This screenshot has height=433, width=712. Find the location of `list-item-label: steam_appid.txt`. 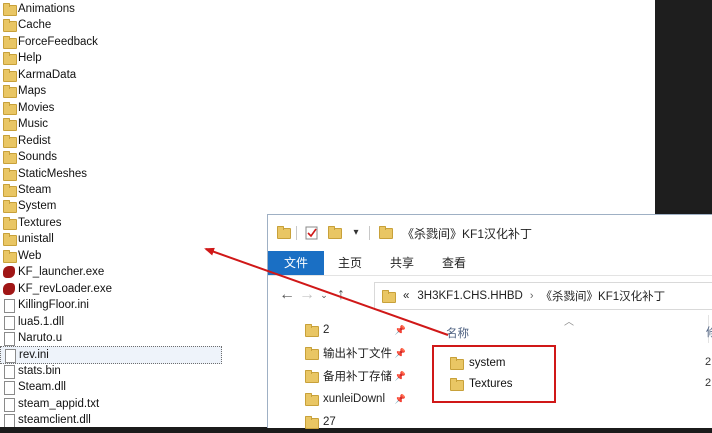

list-item-label: steam_appid.txt is located at coordinates (59, 403).